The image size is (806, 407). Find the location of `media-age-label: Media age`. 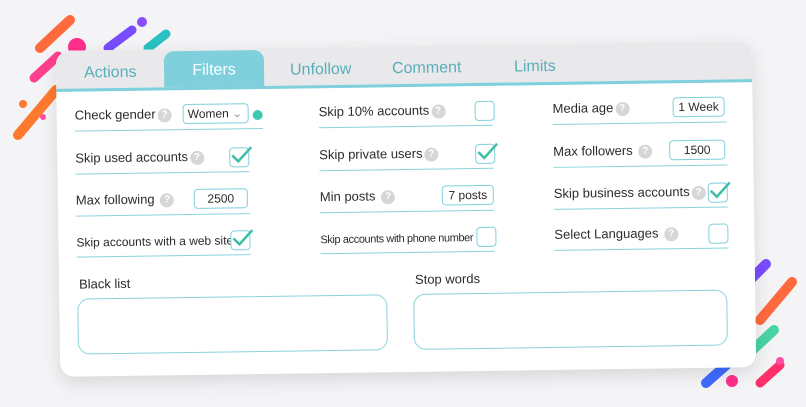

media-age-label: Media age is located at coordinates (583, 108).